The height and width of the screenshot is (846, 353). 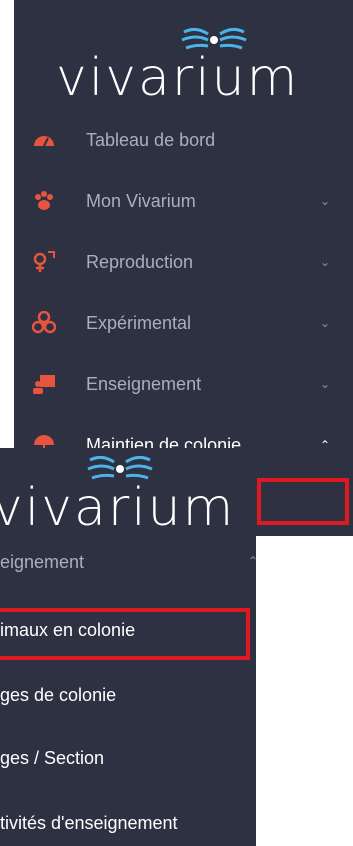 I want to click on sidebar-item-tableau-de-bord: Tableau de bord, so click(x=183, y=140).